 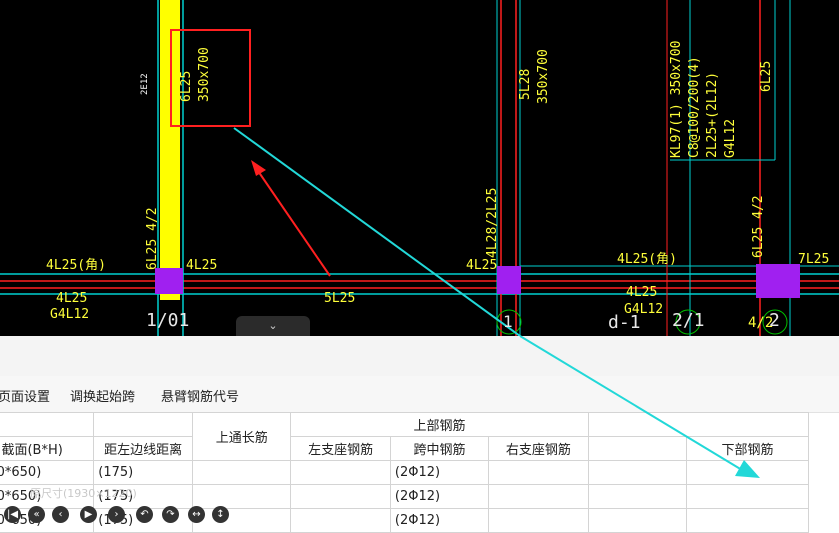 I want to click on axis-label: 1/01, so click(x=168, y=320).